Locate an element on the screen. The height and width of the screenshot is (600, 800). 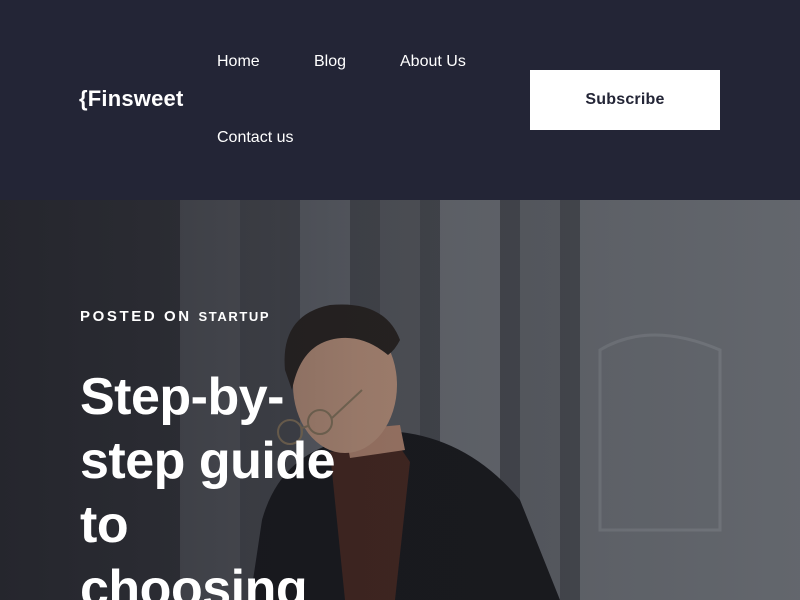
post-meta: POSTED ON STARTUP is located at coordinates (175, 316).